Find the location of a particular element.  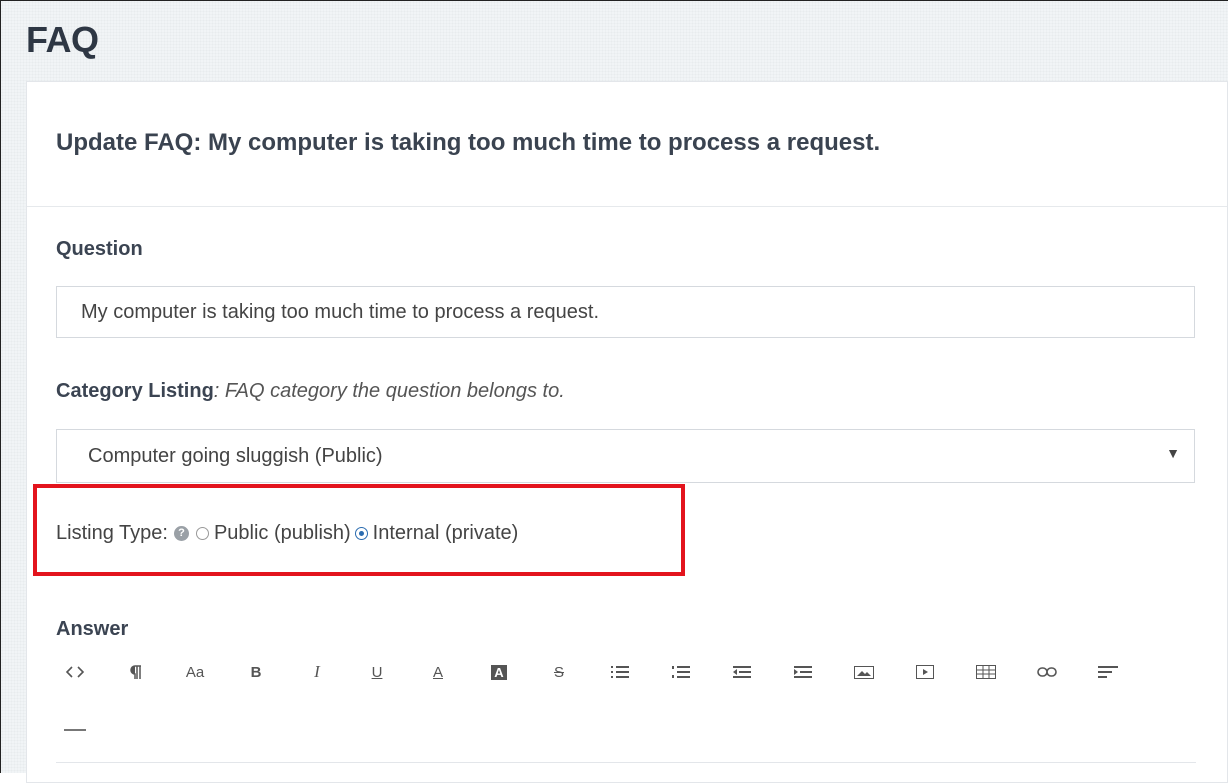

image-icon is located at coordinates (864, 672).